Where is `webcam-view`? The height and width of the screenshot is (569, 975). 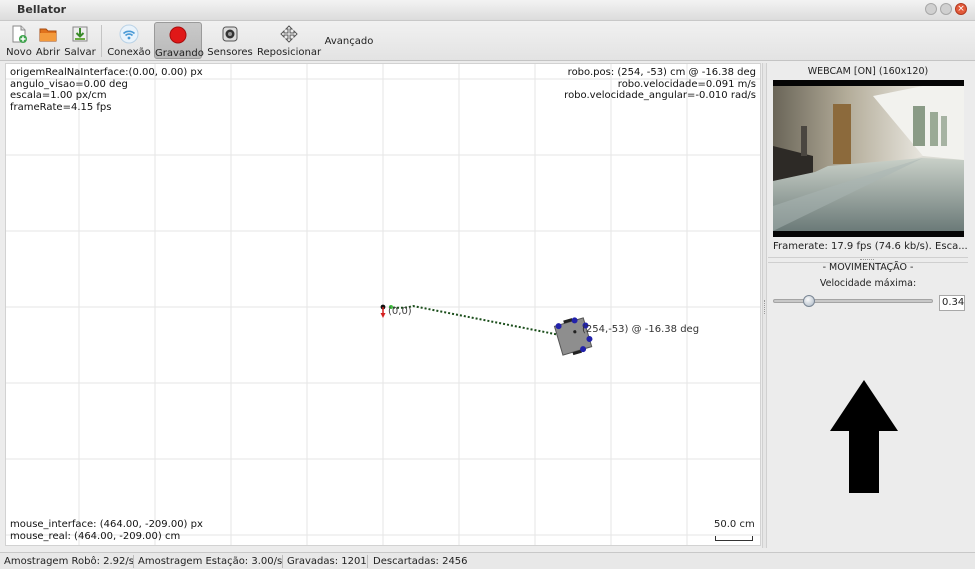 webcam-view is located at coordinates (868, 158).